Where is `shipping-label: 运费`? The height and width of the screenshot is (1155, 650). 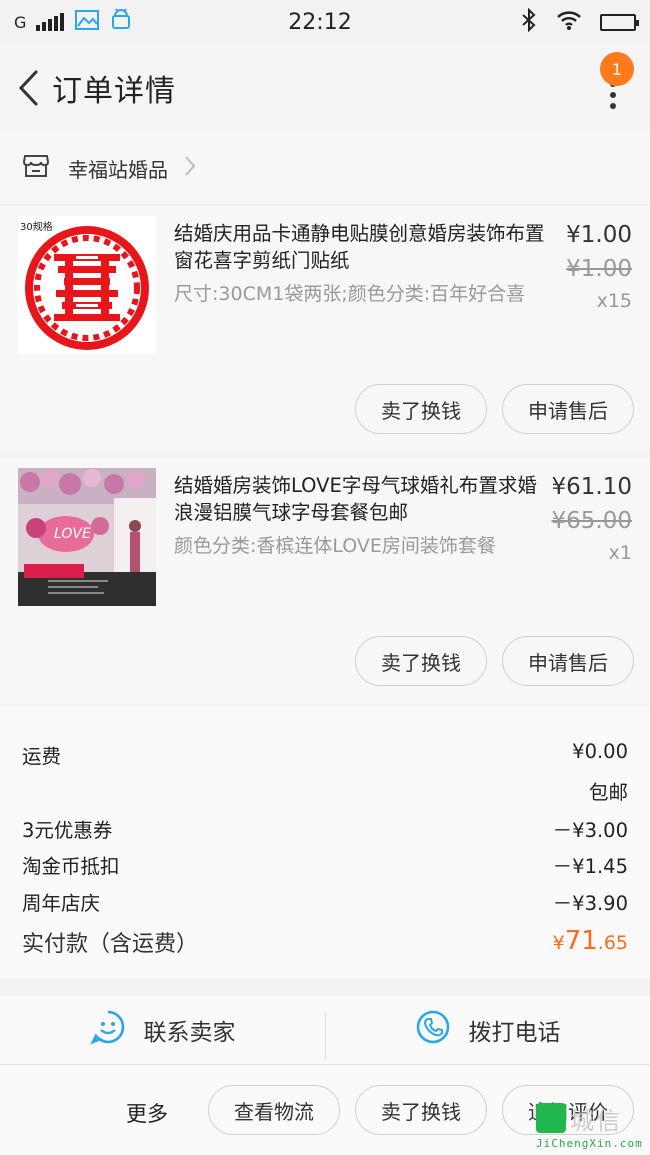 shipping-label: 运费 is located at coordinates (42, 756).